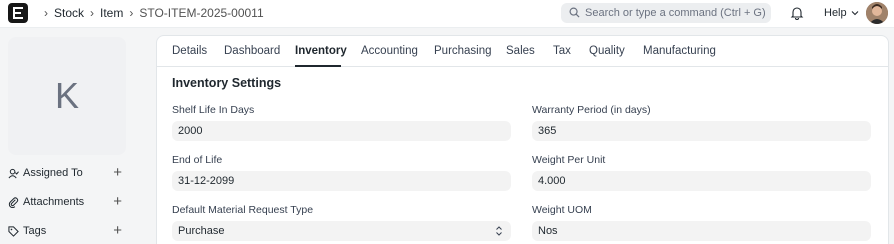 The image size is (894, 244). I want to click on item-image-placeholder: K, so click(67, 96).